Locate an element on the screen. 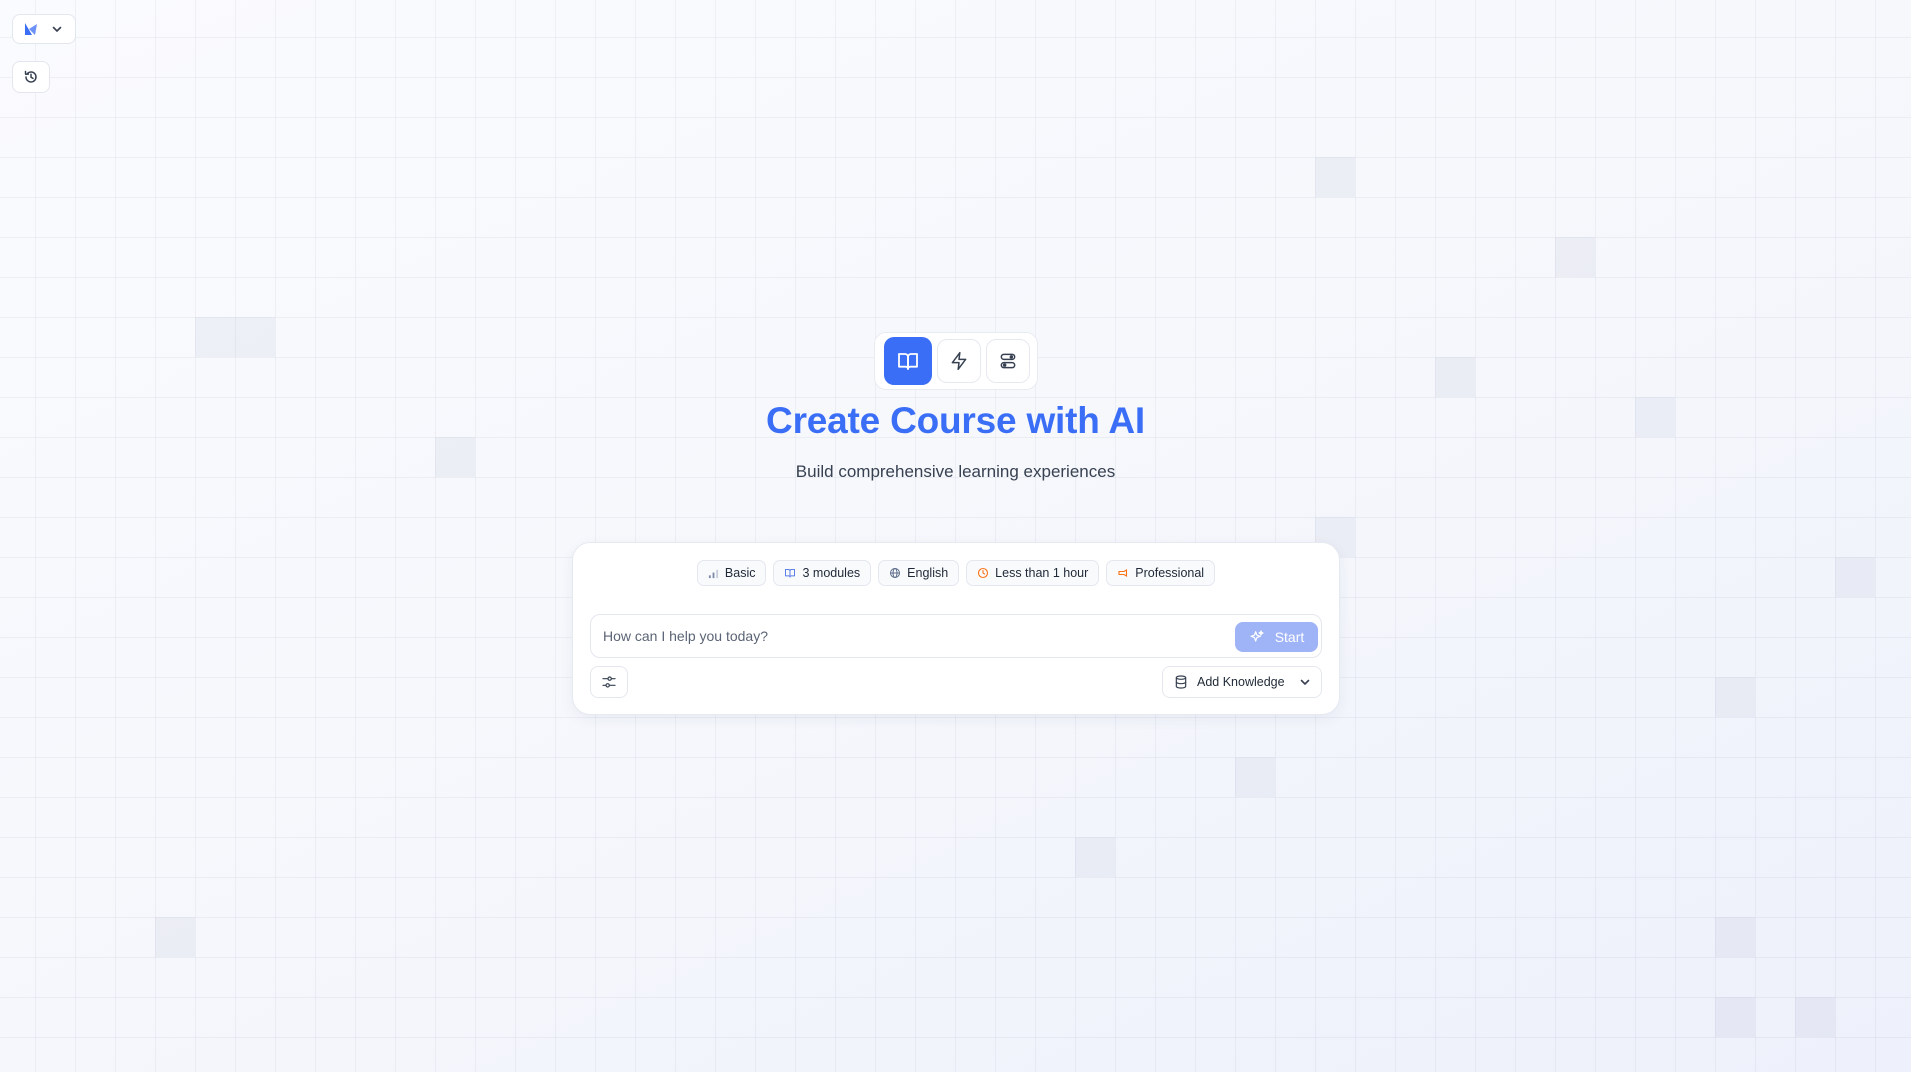 Image resolution: width=1911 pixels, height=1072 pixels. start-button-label: Start is located at coordinates (1289, 637).